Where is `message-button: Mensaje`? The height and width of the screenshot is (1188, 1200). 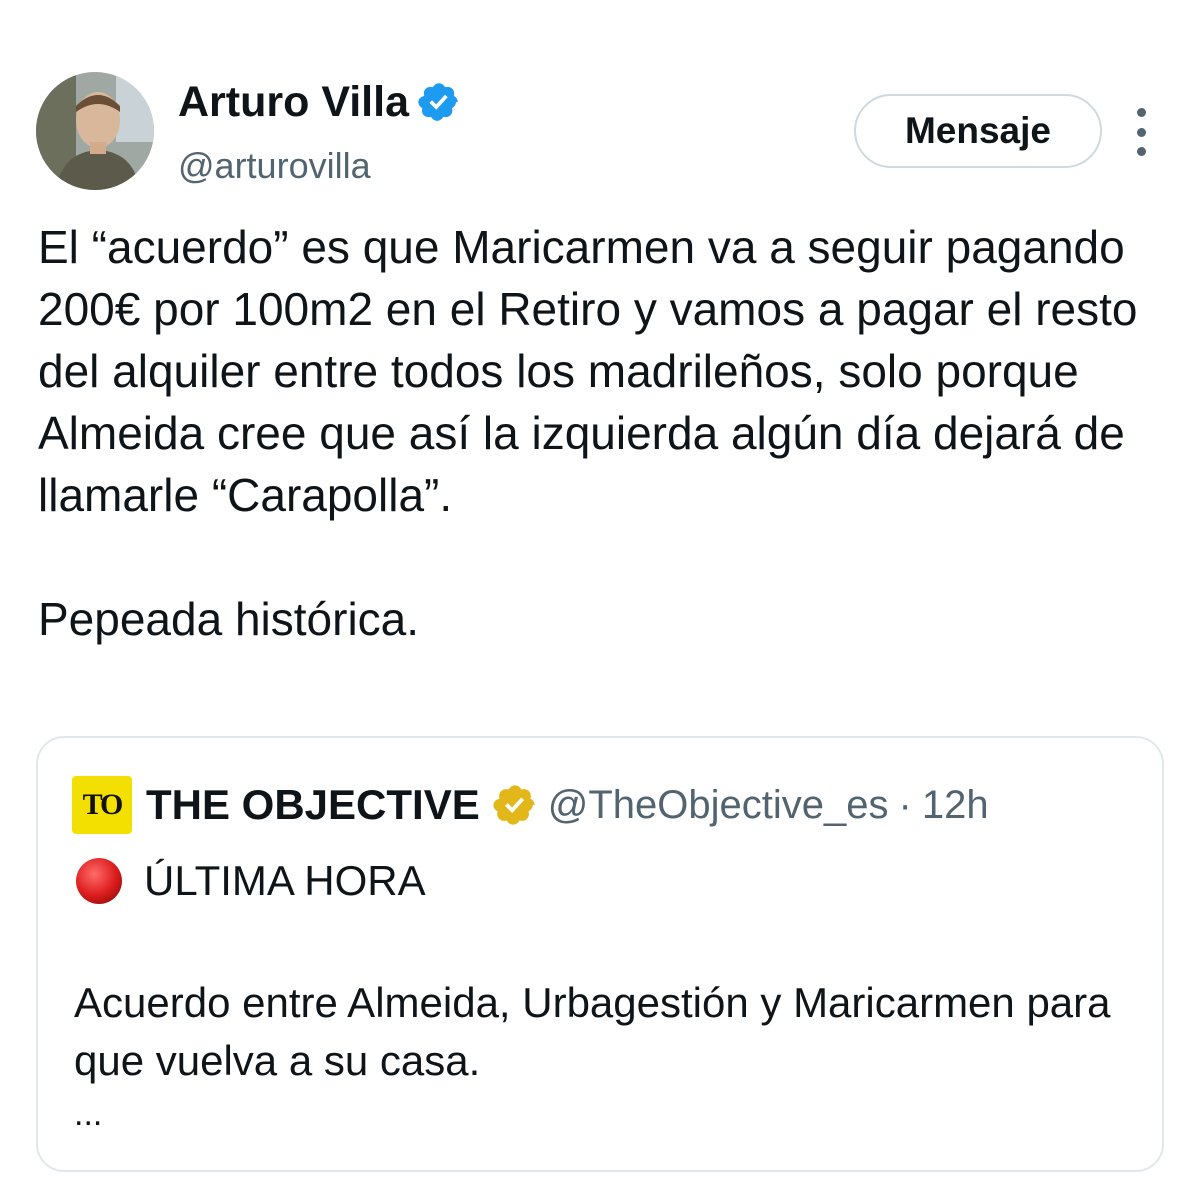 message-button: Mensaje is located at coordinates (978, 131).